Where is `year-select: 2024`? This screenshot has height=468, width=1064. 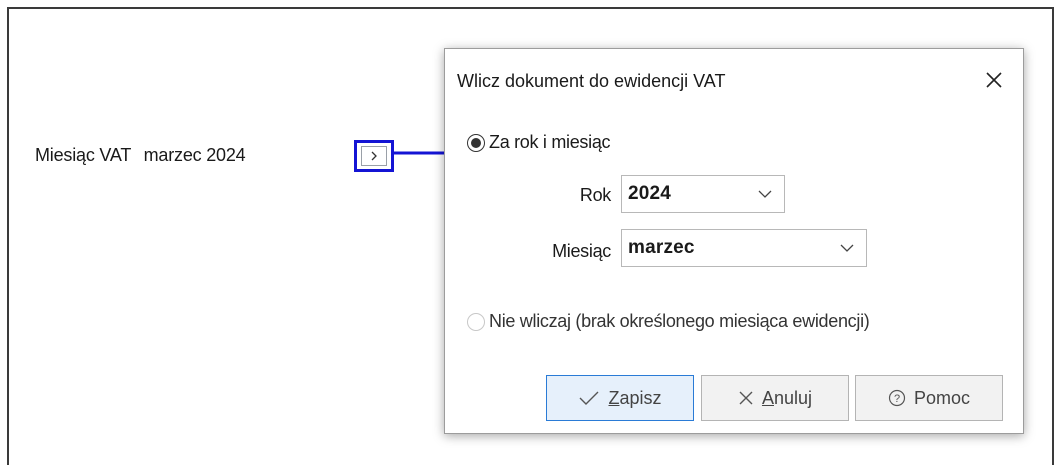 year-select: 2024 is located at coordinates (703, 194).